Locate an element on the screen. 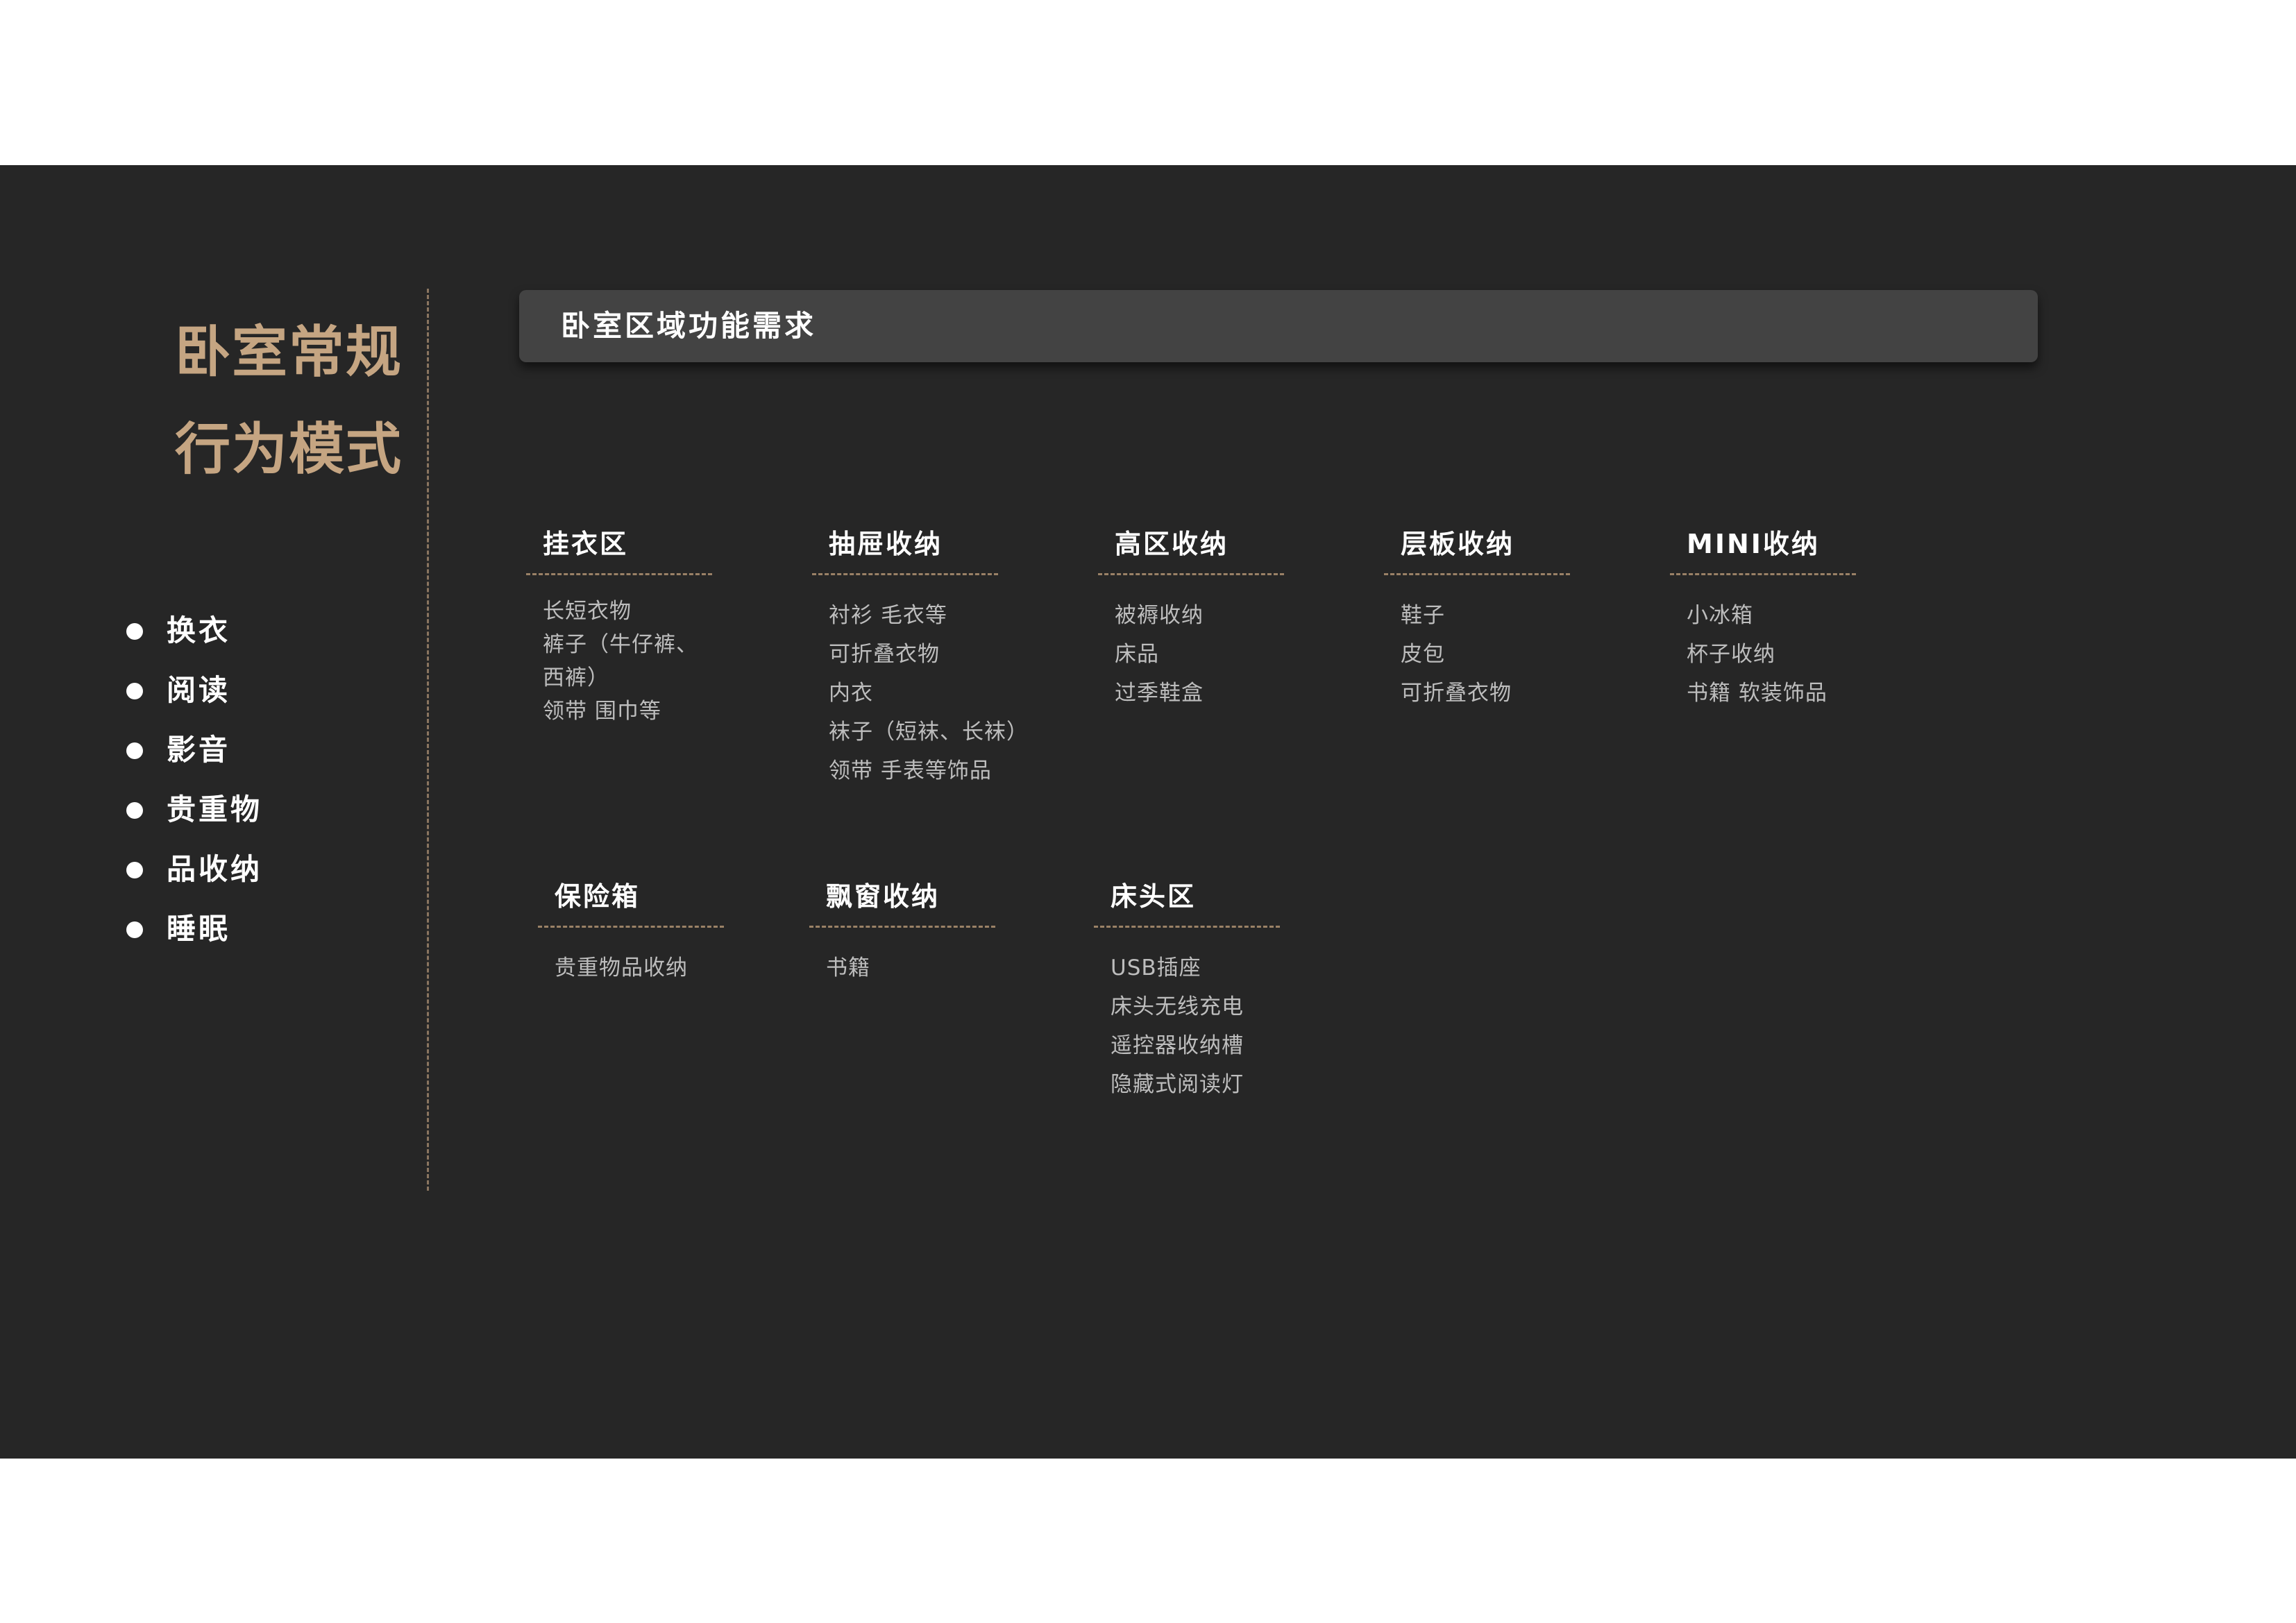 This screenshot has width=2296, height=1623. behavior-item: 品收纳 is located at coordinates (194, 869).